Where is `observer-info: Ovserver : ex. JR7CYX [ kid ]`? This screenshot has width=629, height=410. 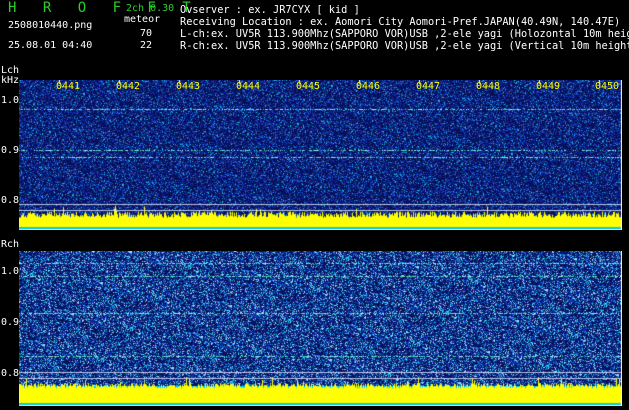
observer-info: Ovserver : ex. JR7CYX [ kid ] is located at coordinates (270, 10).